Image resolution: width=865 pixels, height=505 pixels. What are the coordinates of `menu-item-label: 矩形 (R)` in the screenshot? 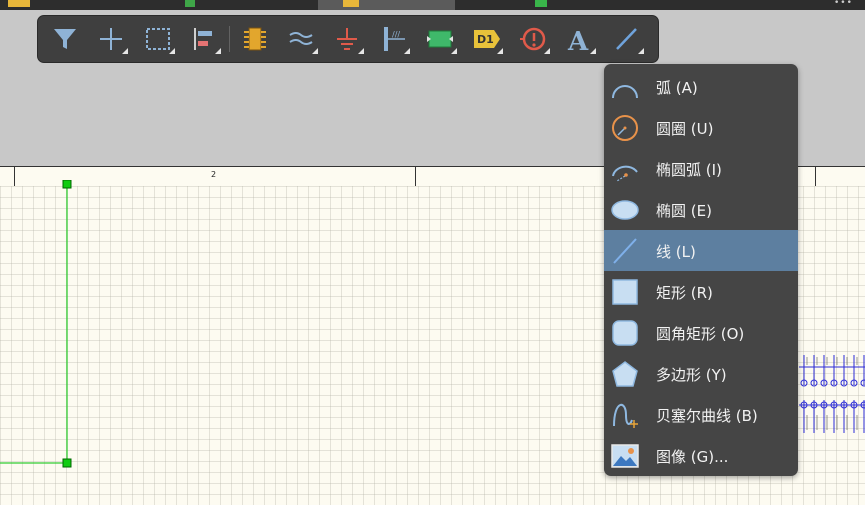 It's located at (684, 293).